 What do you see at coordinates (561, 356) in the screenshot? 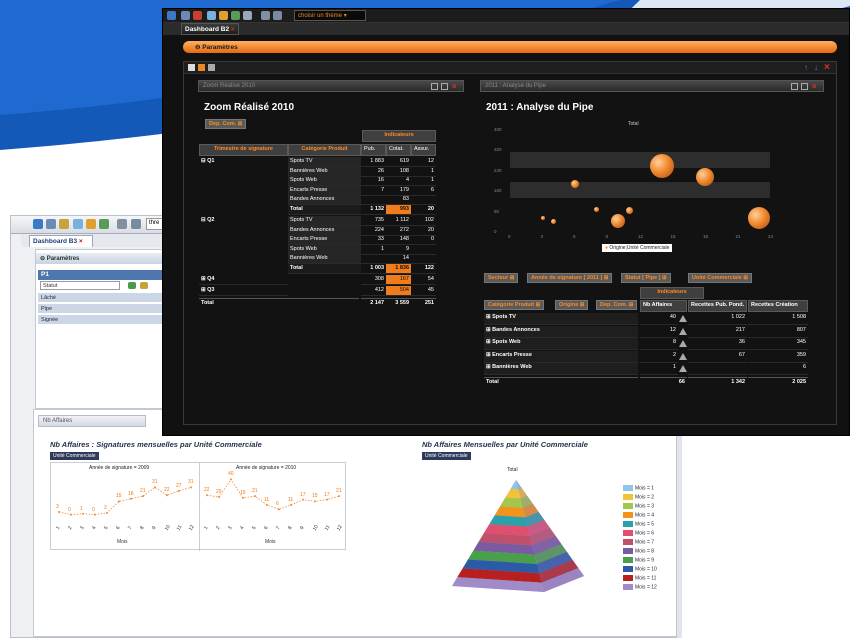
I see `row-label: ⊞ Encarts Presse` at bounding box center [561, 356].